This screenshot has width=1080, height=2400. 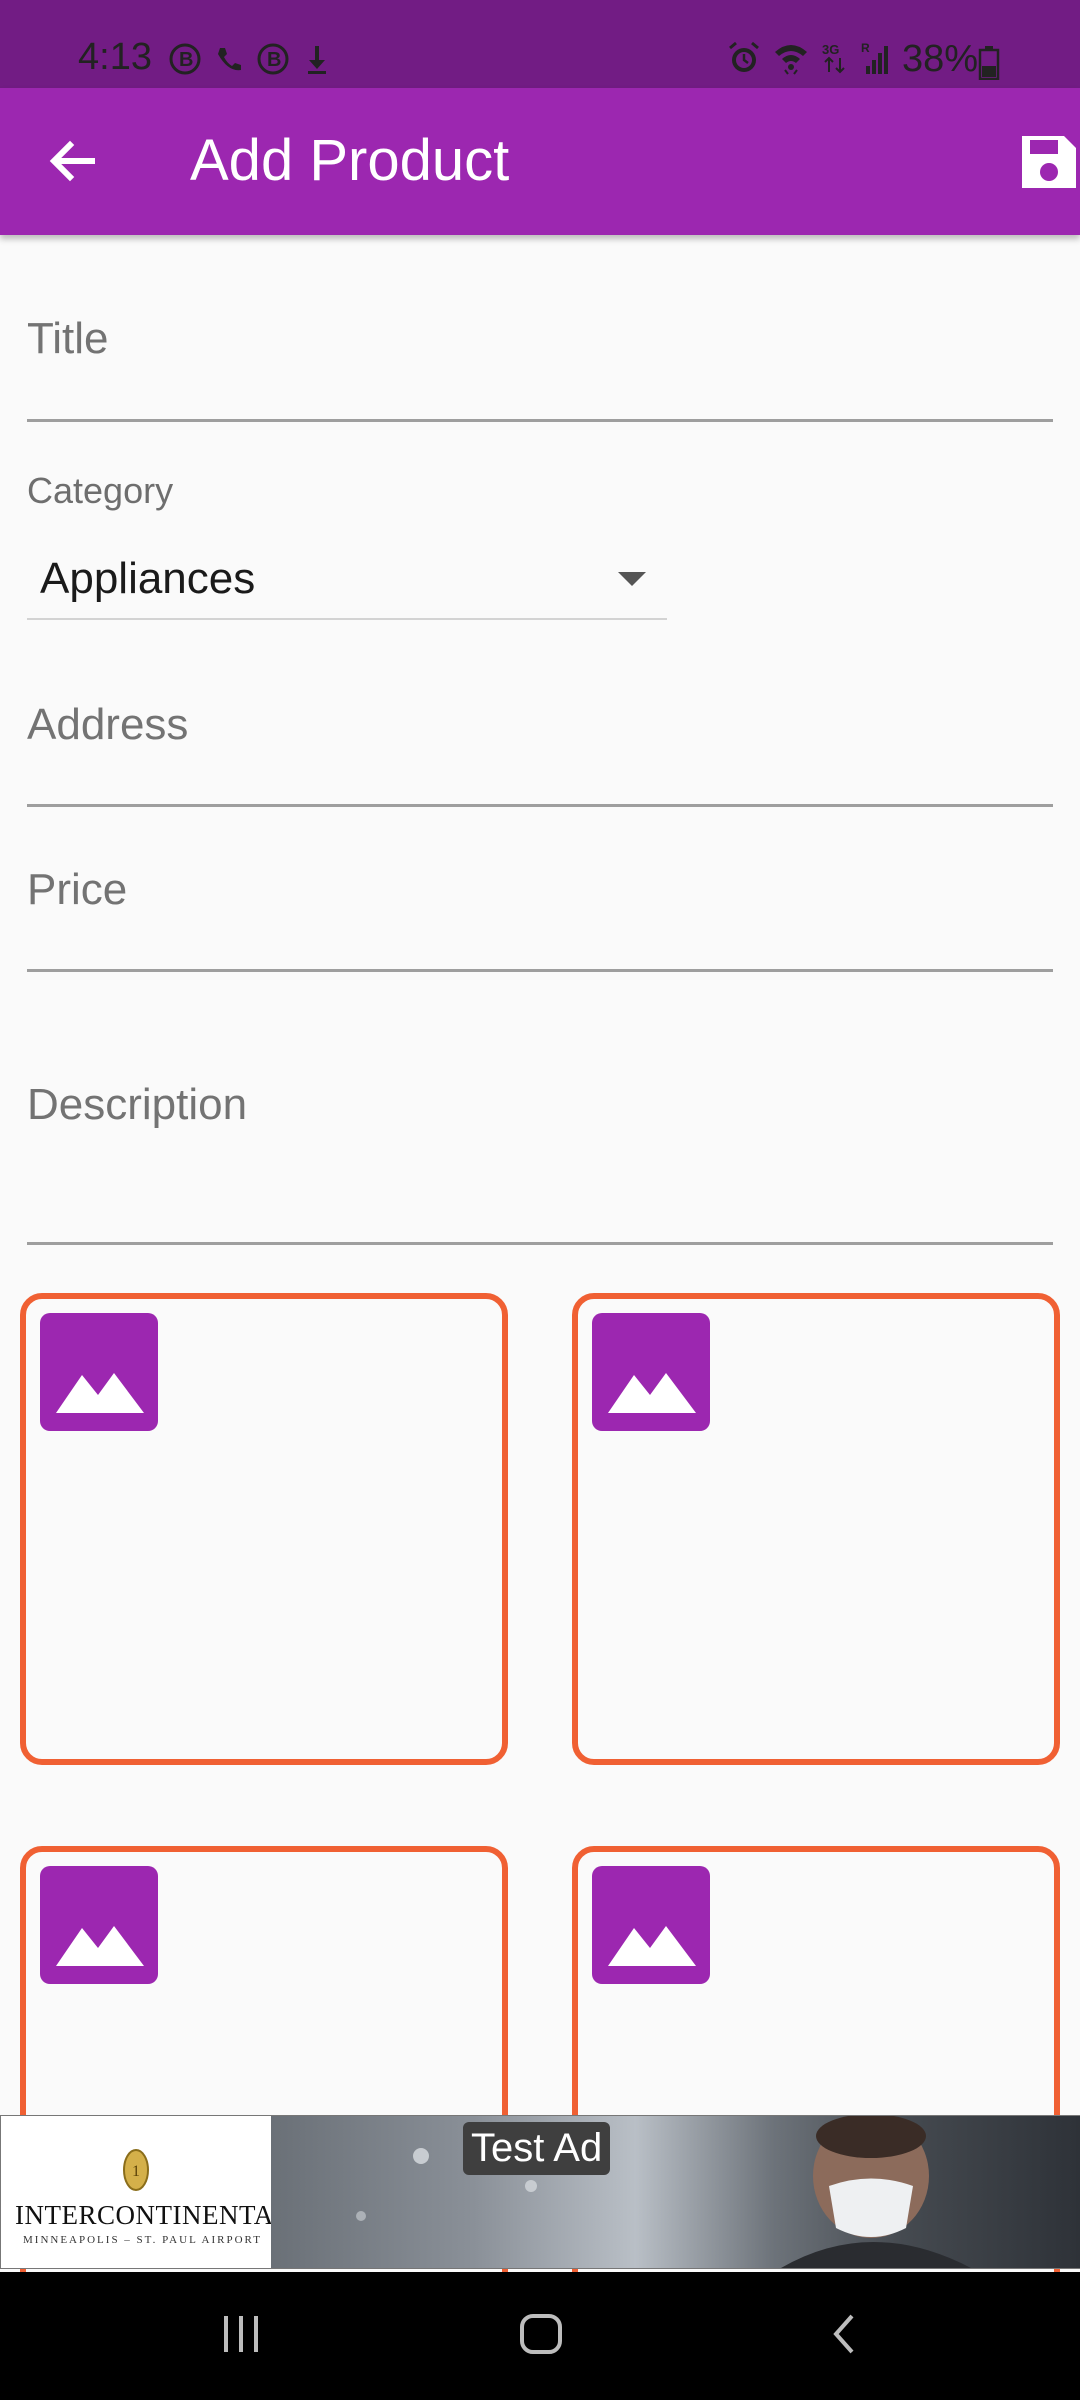 I want to click on battery-icon, so click(x=989, y=63).